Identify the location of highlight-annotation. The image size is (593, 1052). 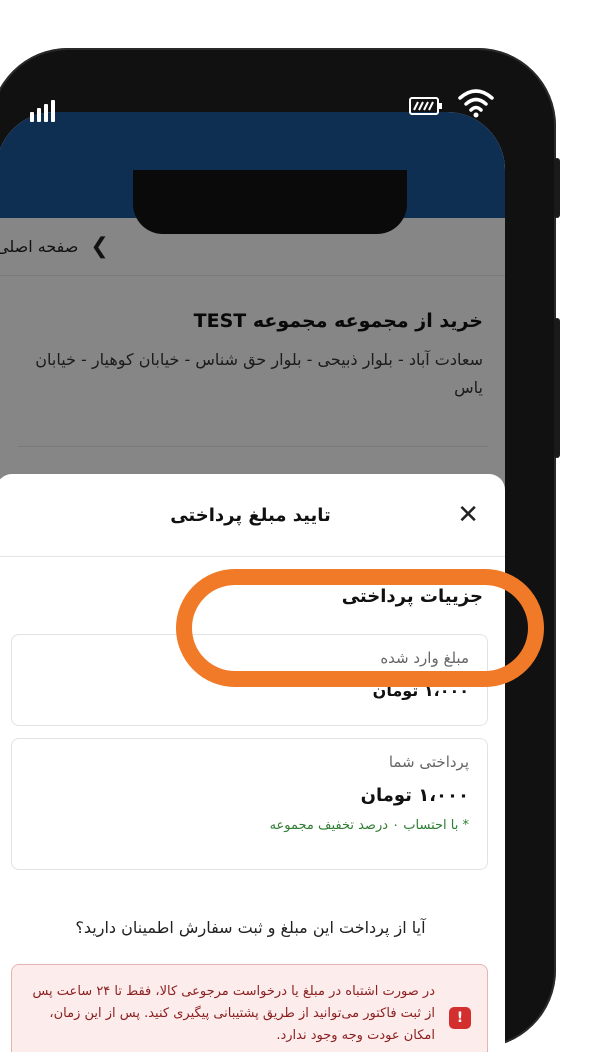
(360, 628).